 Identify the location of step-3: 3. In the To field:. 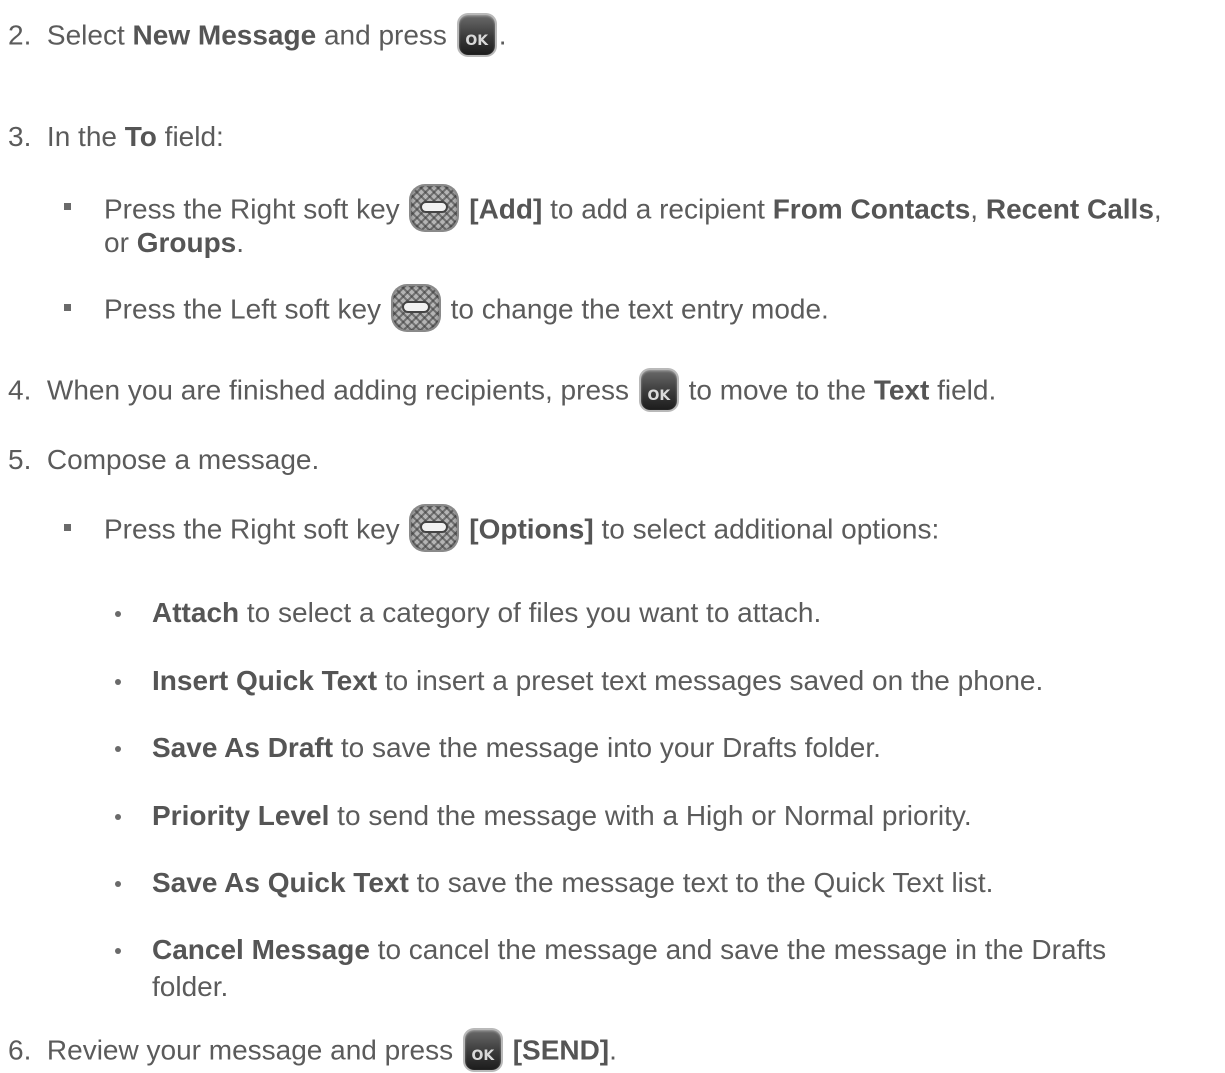
(116, 136).